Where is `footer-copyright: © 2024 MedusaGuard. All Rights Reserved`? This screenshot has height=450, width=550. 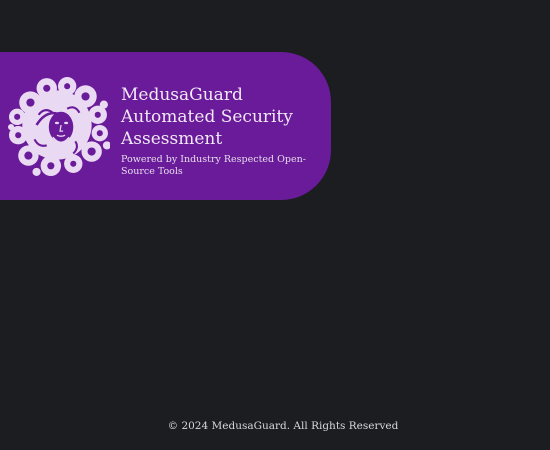
footer-copyright: © 2024 MedusaGuard. All Rights Reserved is located at coordinates (283, 426).